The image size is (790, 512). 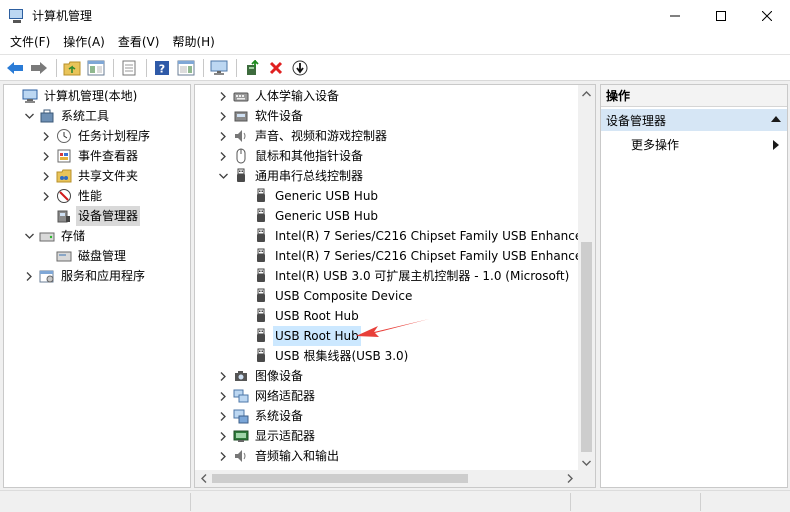 I want to click on device-item-row-3: 鼠标和其他指针设备, so click(x=291, y=156).